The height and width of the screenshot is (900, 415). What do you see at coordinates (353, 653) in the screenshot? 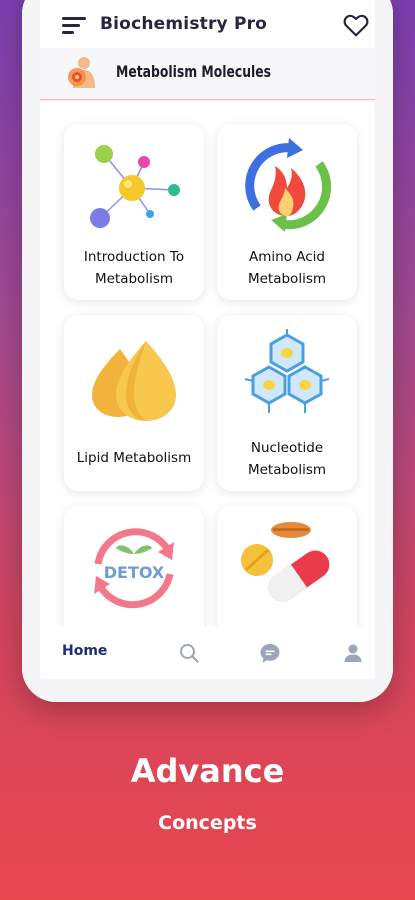
I see `profile-icon` at bounding box center [353, 653].